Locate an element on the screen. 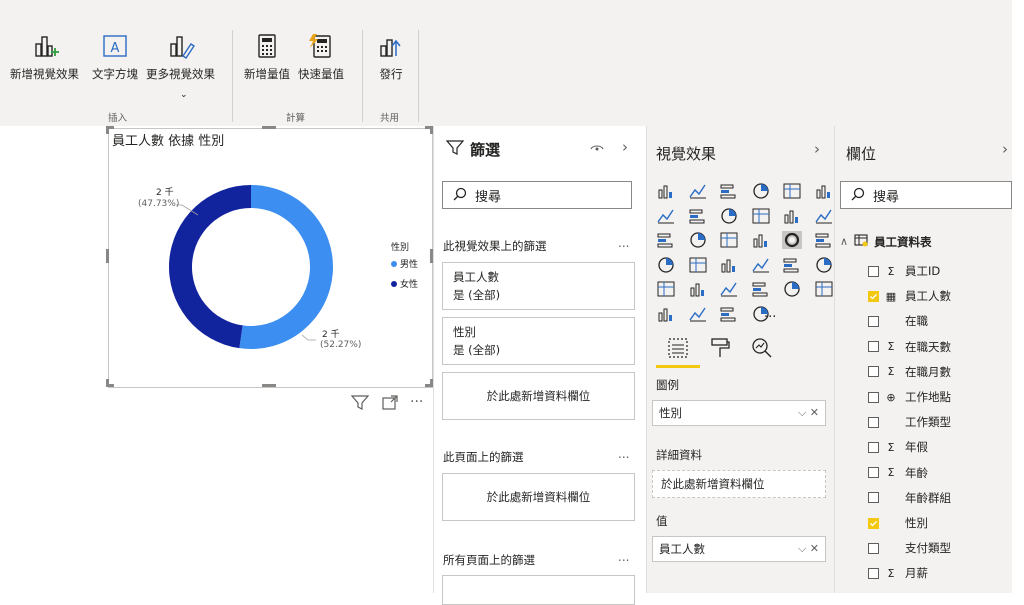 This screenshot has height=605, width=1024. focus-mode-icon is located at coordinates (390, 405).